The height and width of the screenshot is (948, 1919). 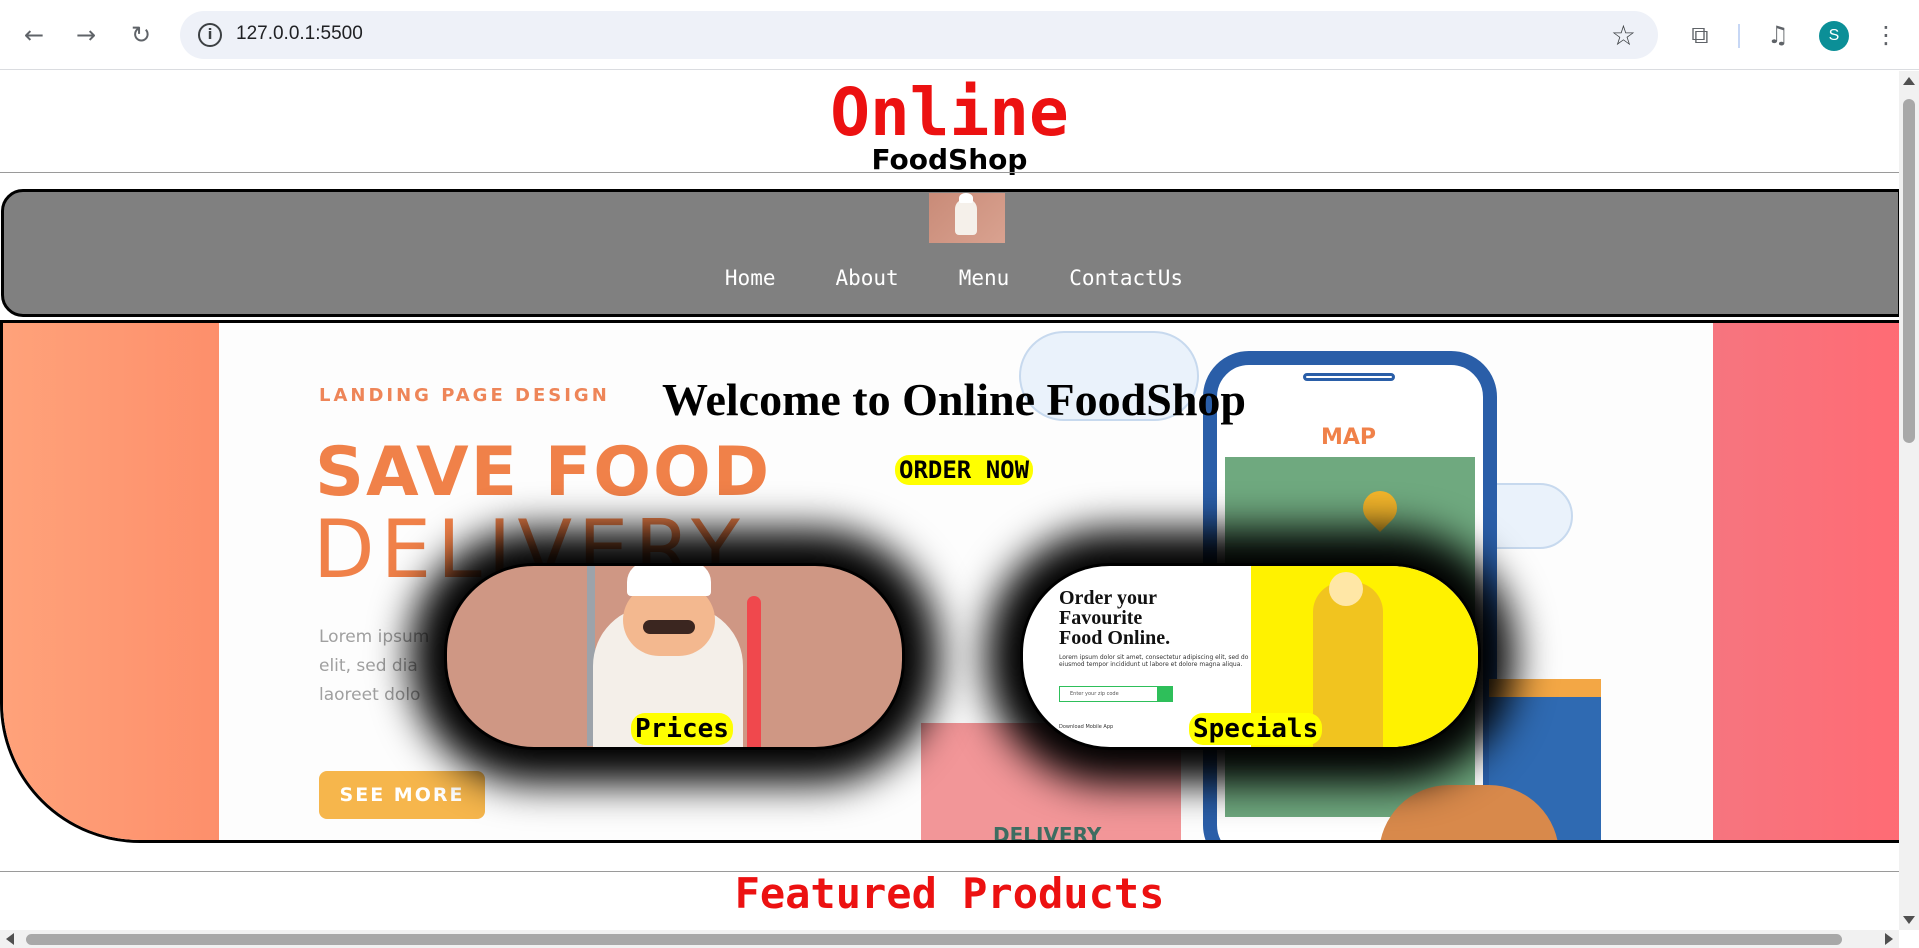 What do you see at coordinates (984, 278) in the screenshot?
I see `nav-menu: Menu` at bounding box center [984, 278].